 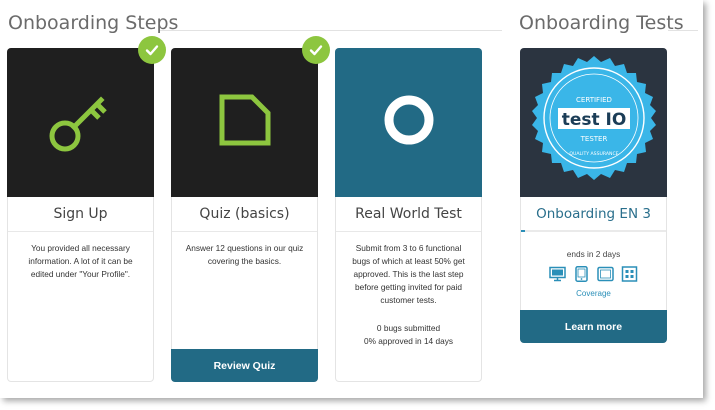 I want to click on approval-stat: 0% approved in 14 days, so click(x=408, y=341).